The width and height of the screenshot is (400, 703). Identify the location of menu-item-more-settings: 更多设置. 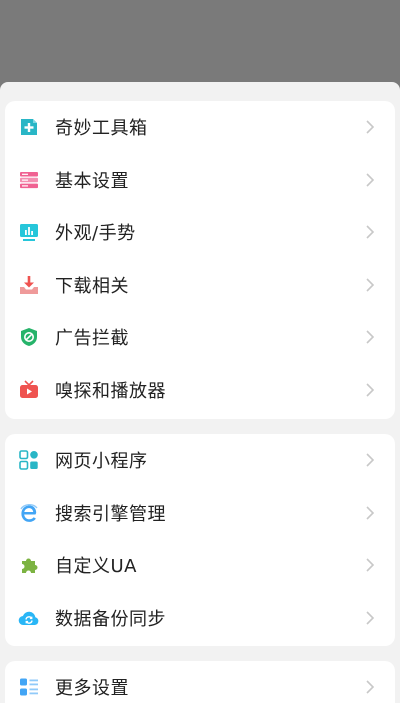
(200, 682).